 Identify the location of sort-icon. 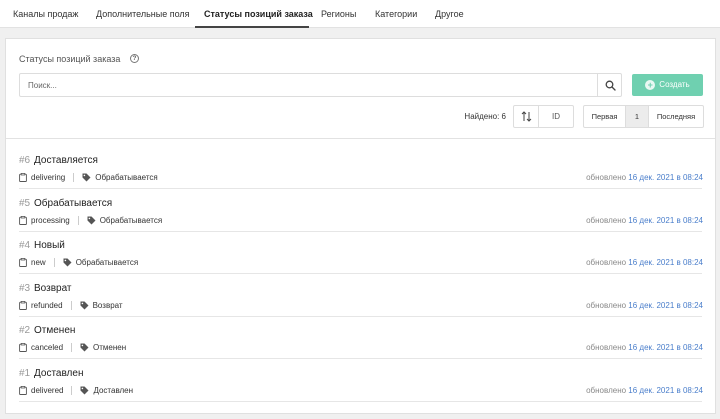
(526, 116).